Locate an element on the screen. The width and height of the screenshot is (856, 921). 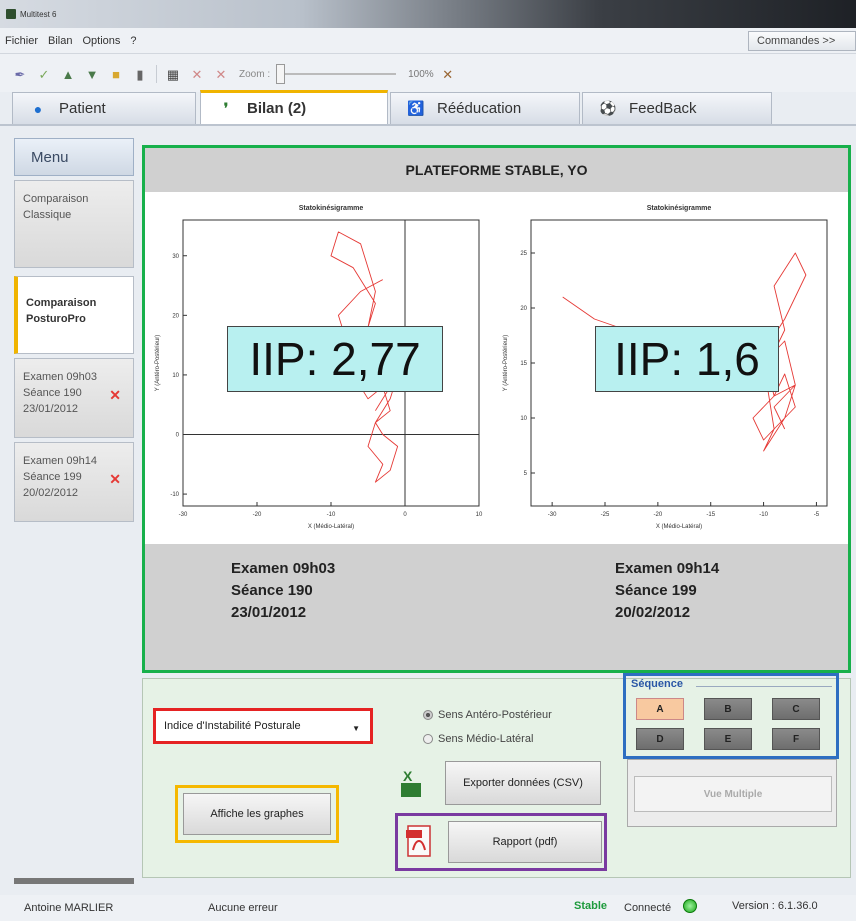
report-pdf-button: Rapport (pdf) is located at coordinates (525, 842).